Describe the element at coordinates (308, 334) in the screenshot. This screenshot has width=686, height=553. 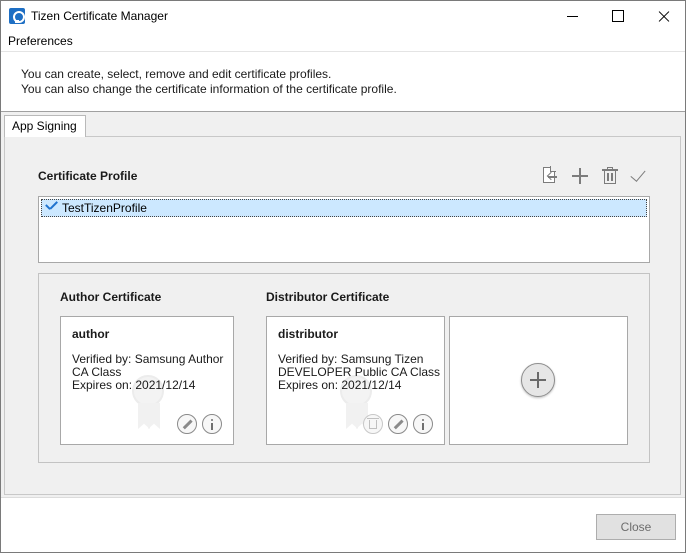
I see `distributor-cert-name: distributor` at that location.